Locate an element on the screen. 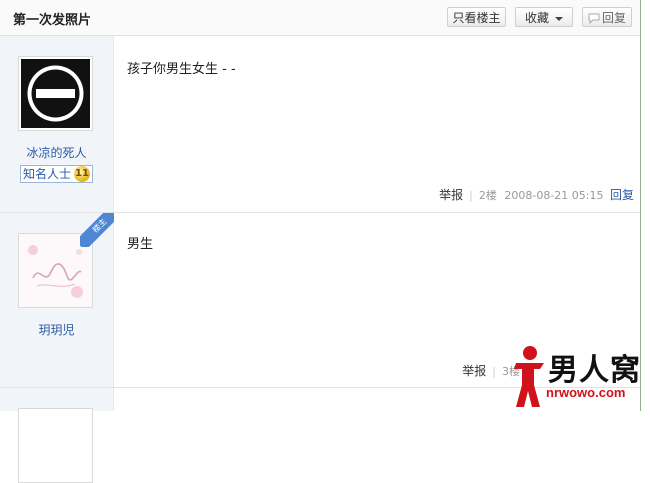 This screenshot has width=650, height=483. reply-button: 回复 is located at coordinates (607, 17).